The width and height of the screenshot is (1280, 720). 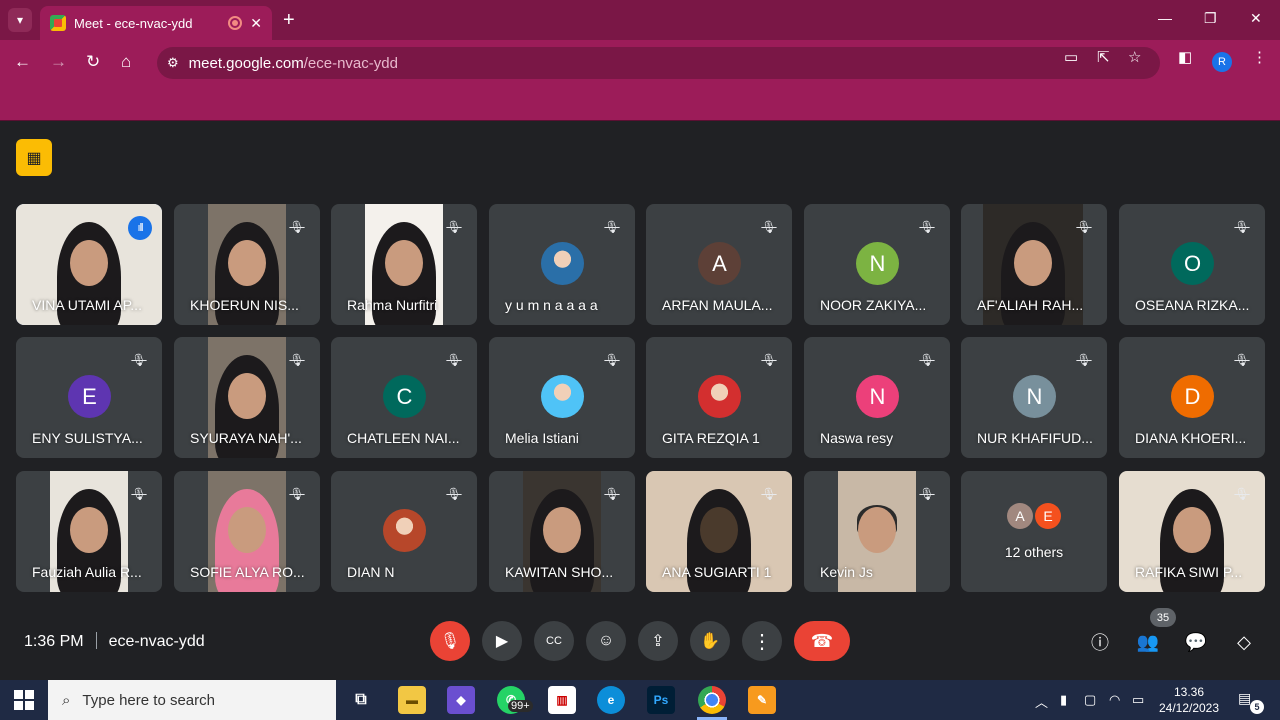 What do you see at coordinates (1244, 642) in the screenshot?
I see `activities-icon: ◇` at bounding box center [1244, 642].